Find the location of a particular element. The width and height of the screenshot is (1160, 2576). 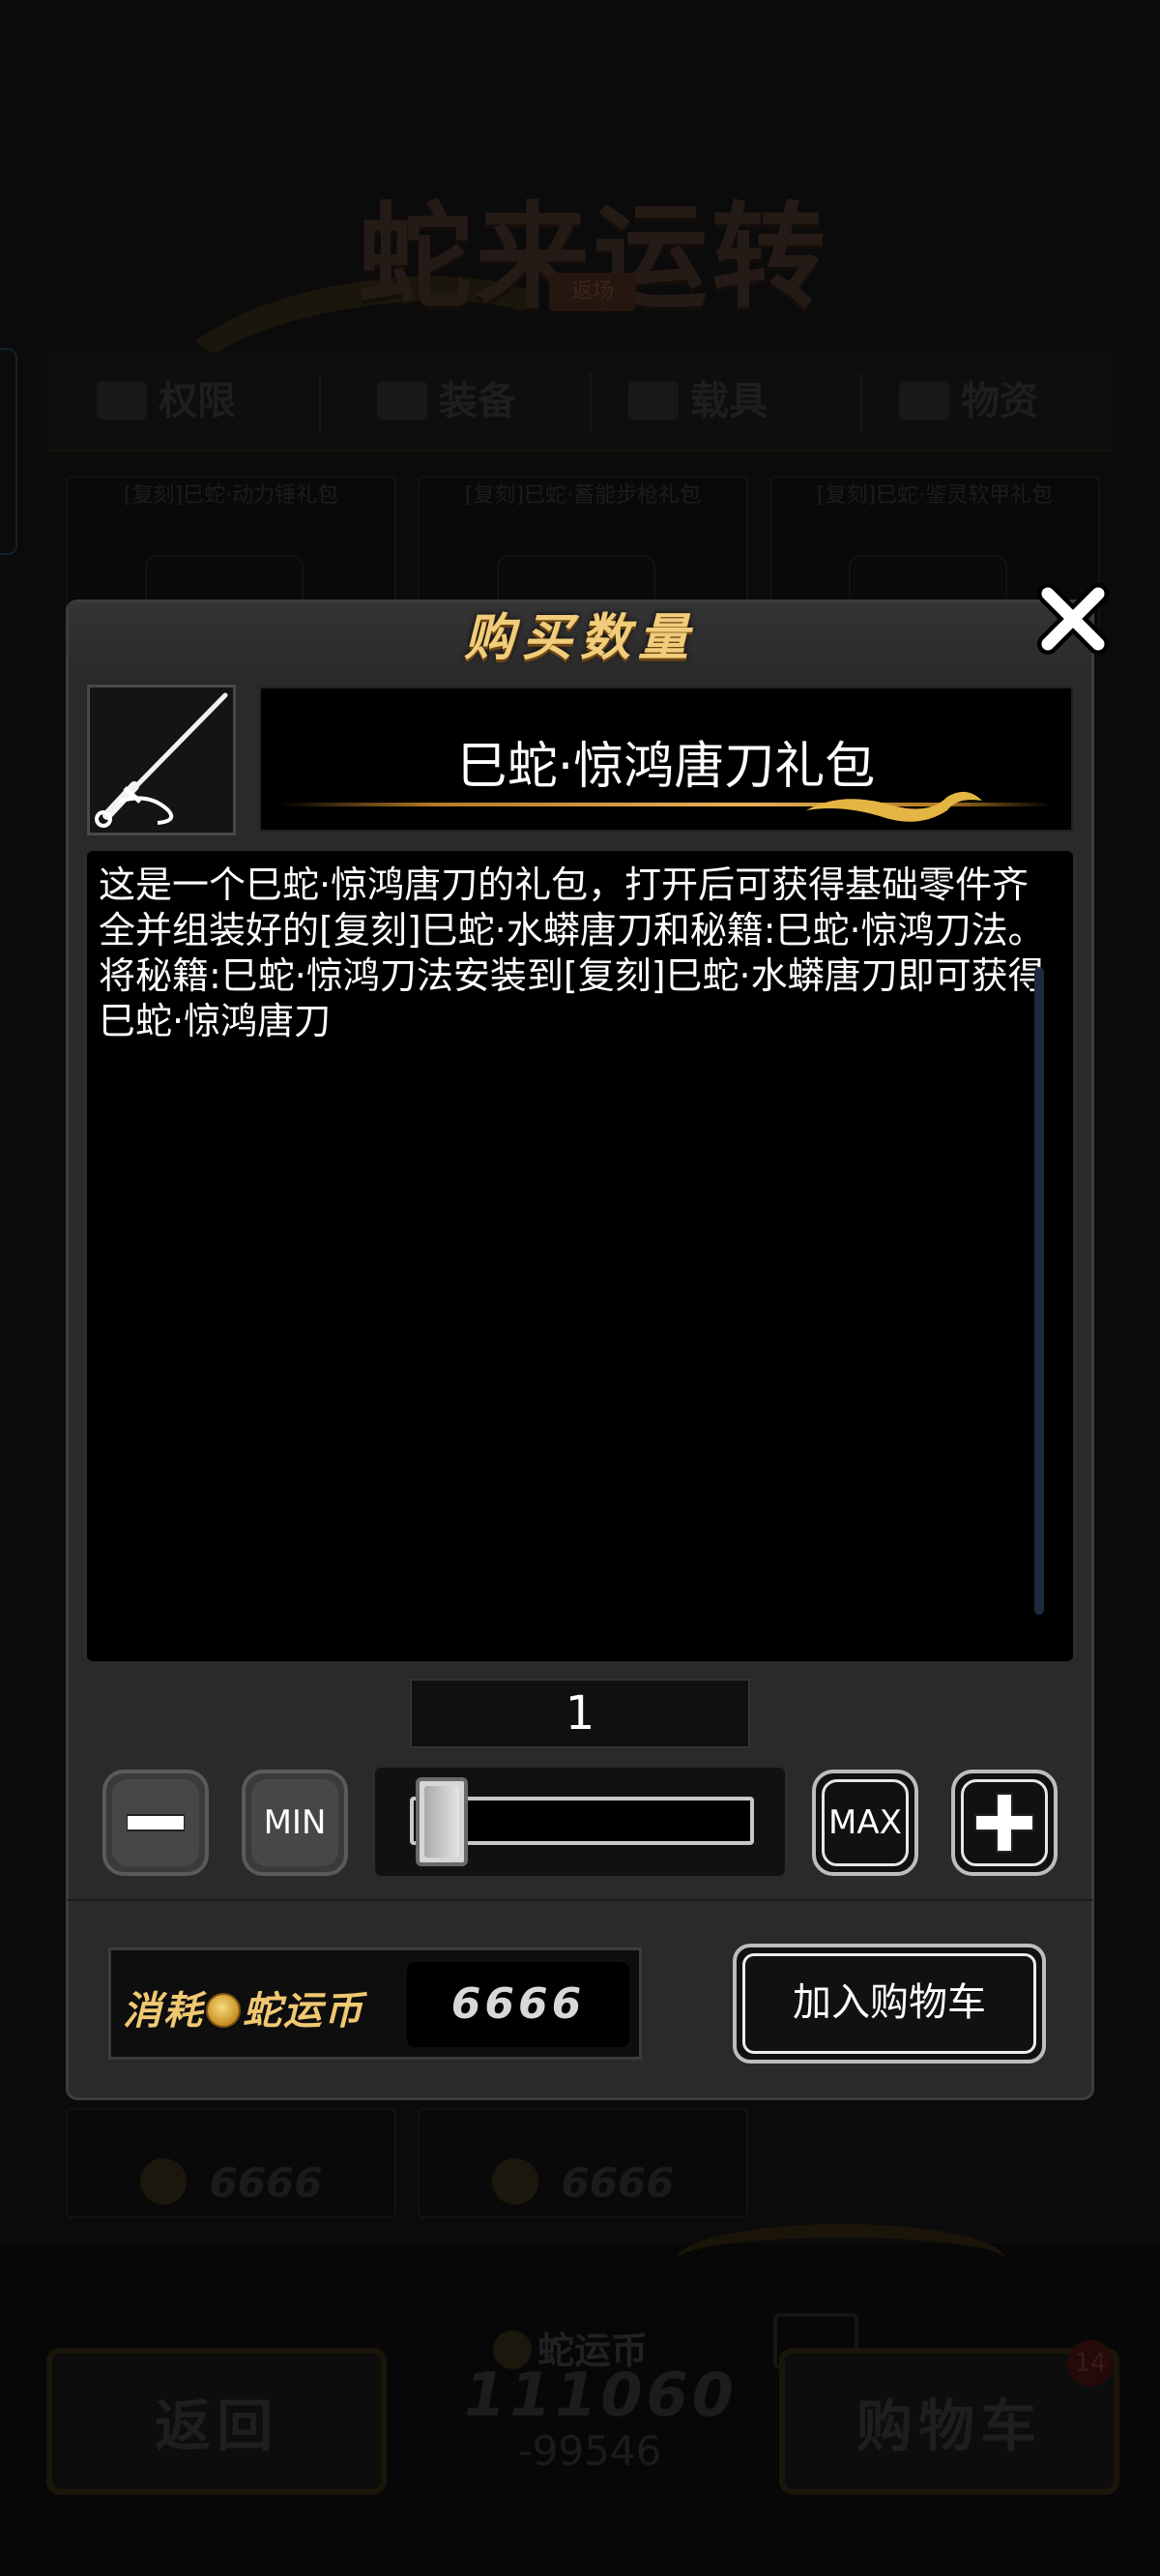

close-icon is located at coordinates (1073, 619).